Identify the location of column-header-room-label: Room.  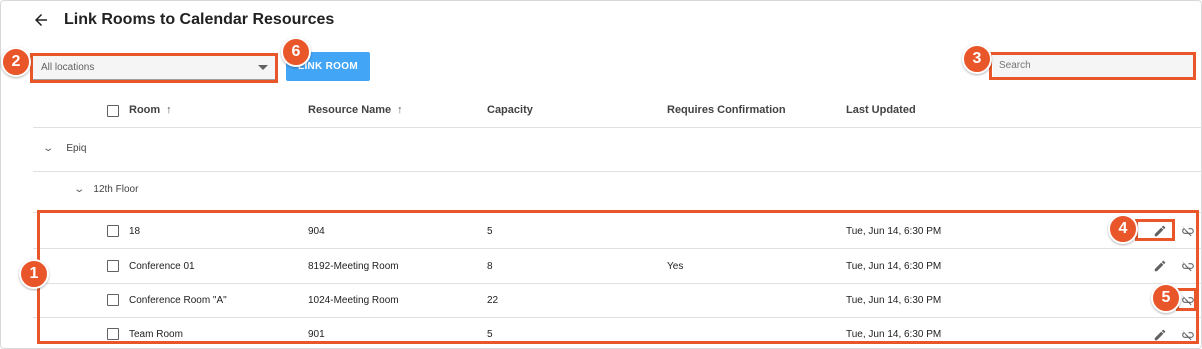
(145, 110).